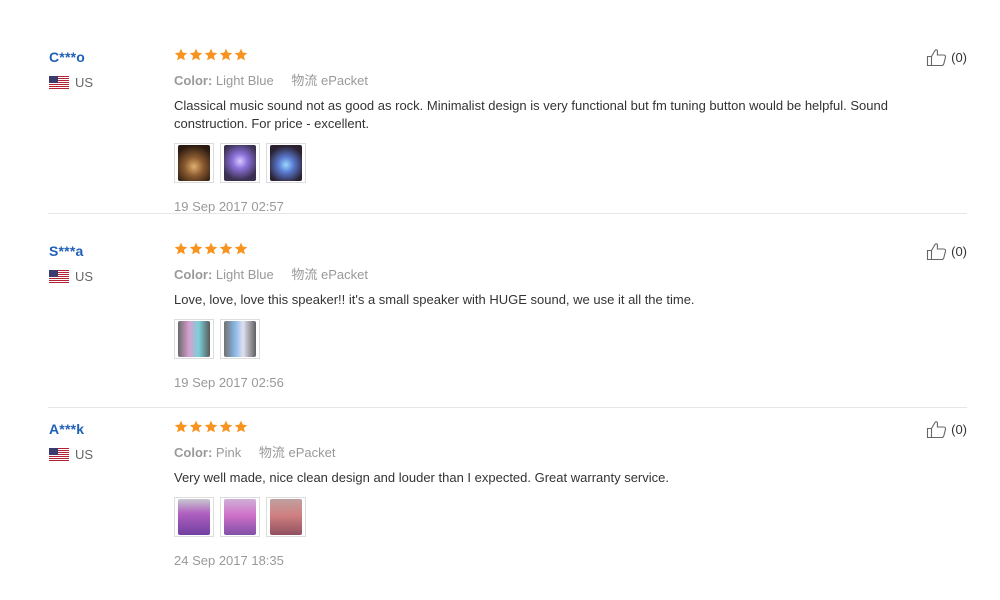 The width and height of the screenshot is (1000, 600). I want to click on review-date: 19 Sep 2017 02:57, so click(229, 206).